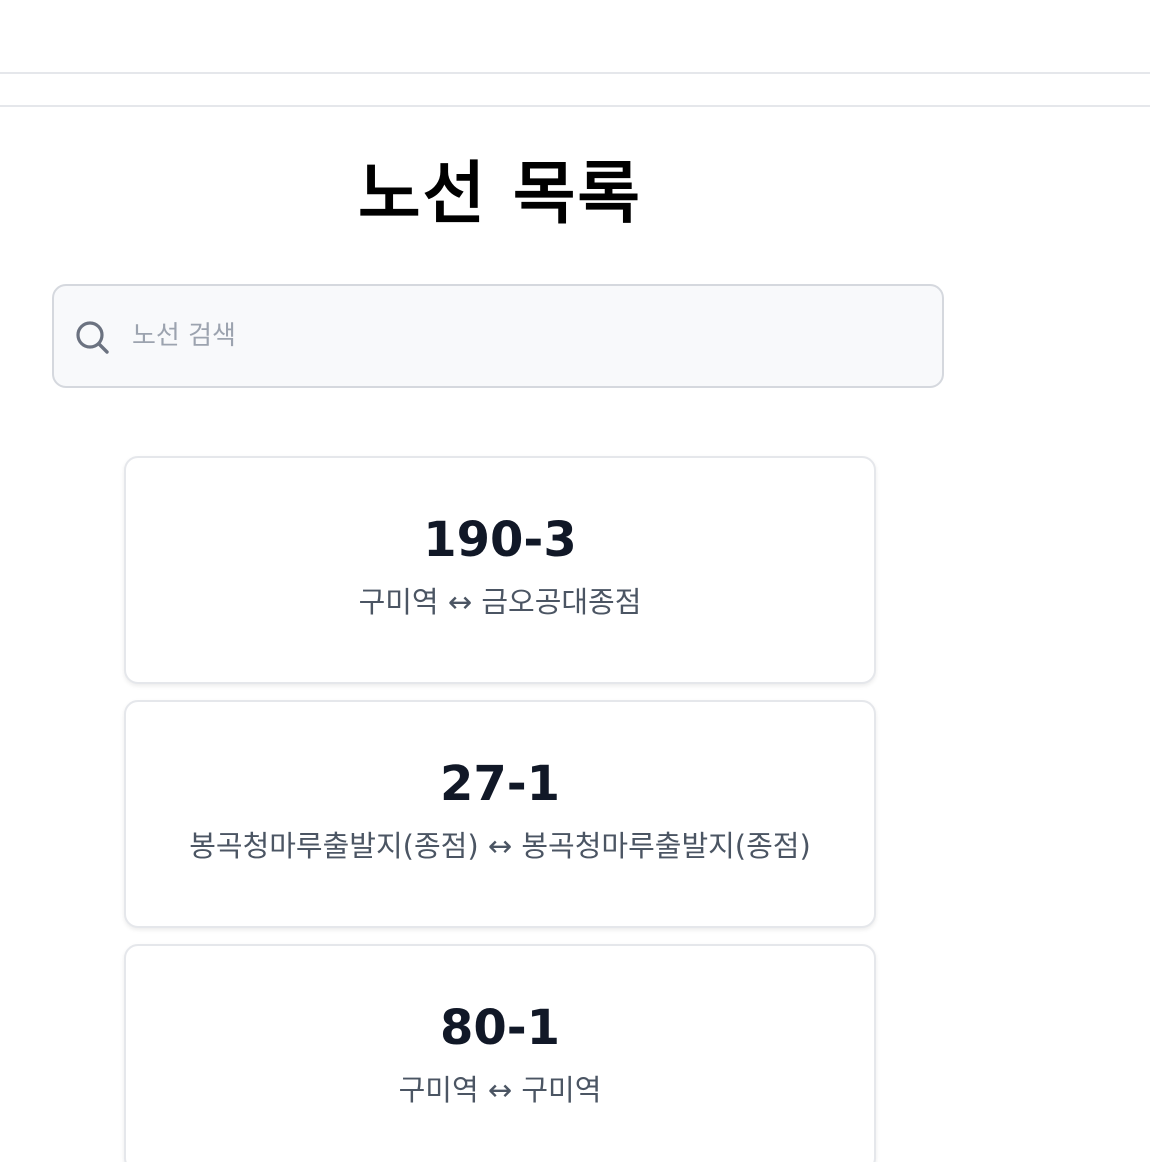 This screenshot has height=1162, width=1150. What do you see at coordinates (500, 1028) in the screenshot?
I see `route-number: 80-1` at bounding box center [500, 1028].